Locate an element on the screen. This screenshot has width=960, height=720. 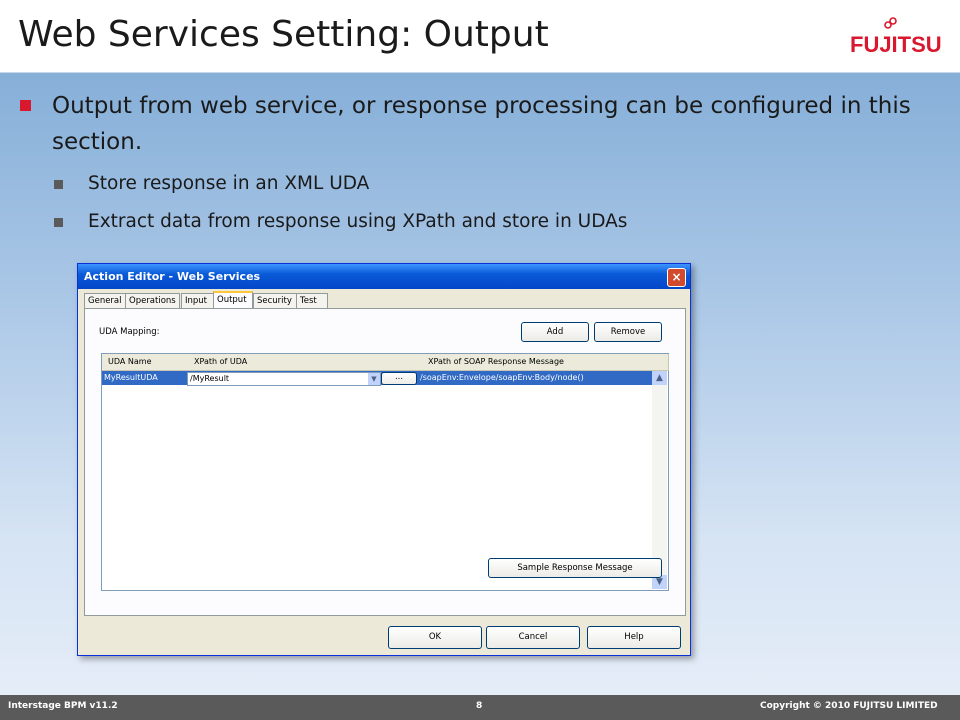
ok-button: OK is located at coordinates (435, 637).